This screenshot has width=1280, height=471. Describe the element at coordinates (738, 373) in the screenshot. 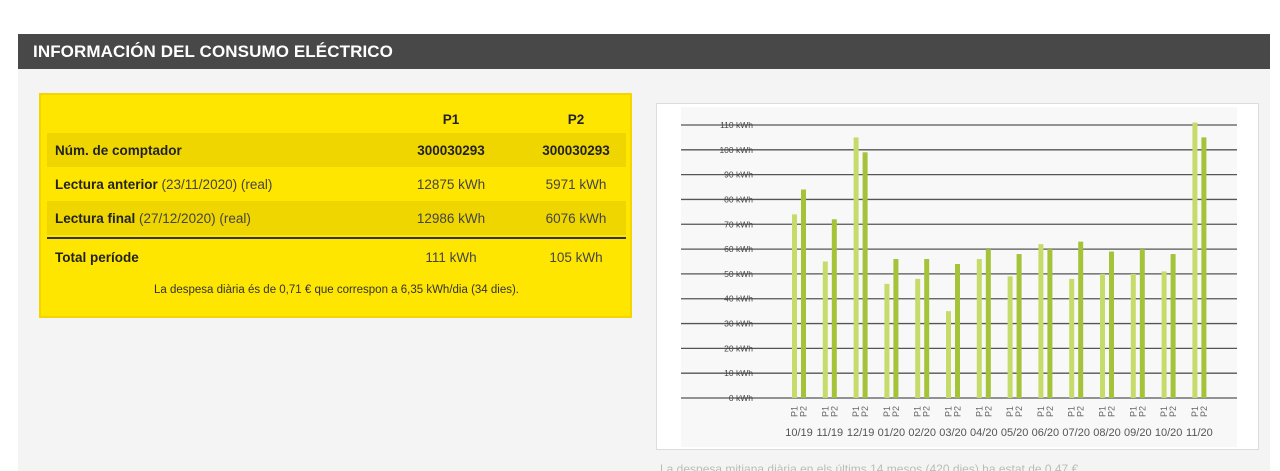

I see `y-tick-label: 10 kWh` at that location.